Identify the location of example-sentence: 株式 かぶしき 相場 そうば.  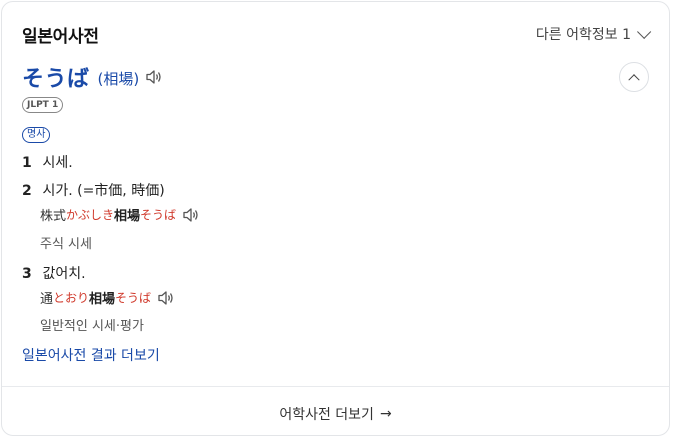
(120, 214).